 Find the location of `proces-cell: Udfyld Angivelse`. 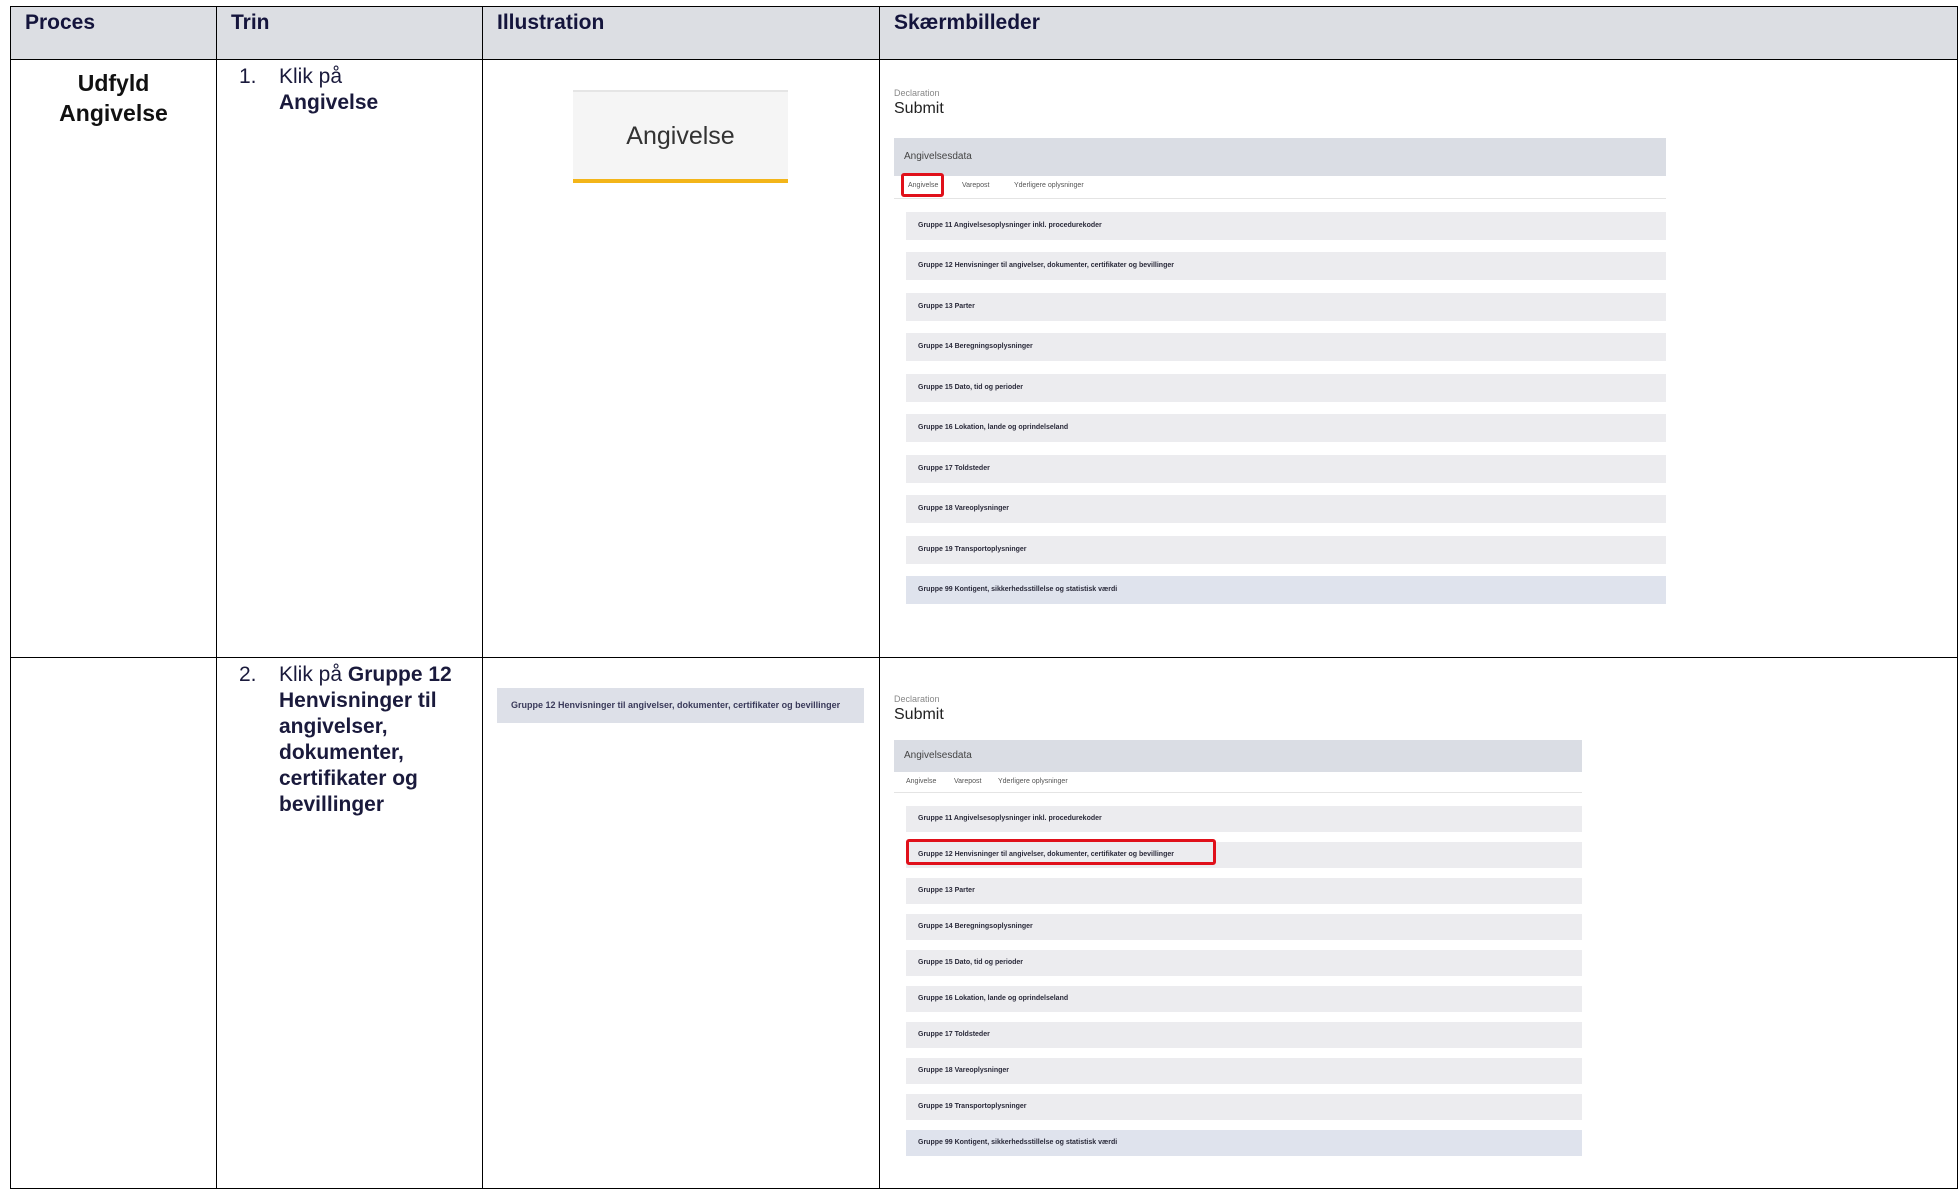

proces-cell: Udfyld Angivelse is located at coordinates (113, 358).